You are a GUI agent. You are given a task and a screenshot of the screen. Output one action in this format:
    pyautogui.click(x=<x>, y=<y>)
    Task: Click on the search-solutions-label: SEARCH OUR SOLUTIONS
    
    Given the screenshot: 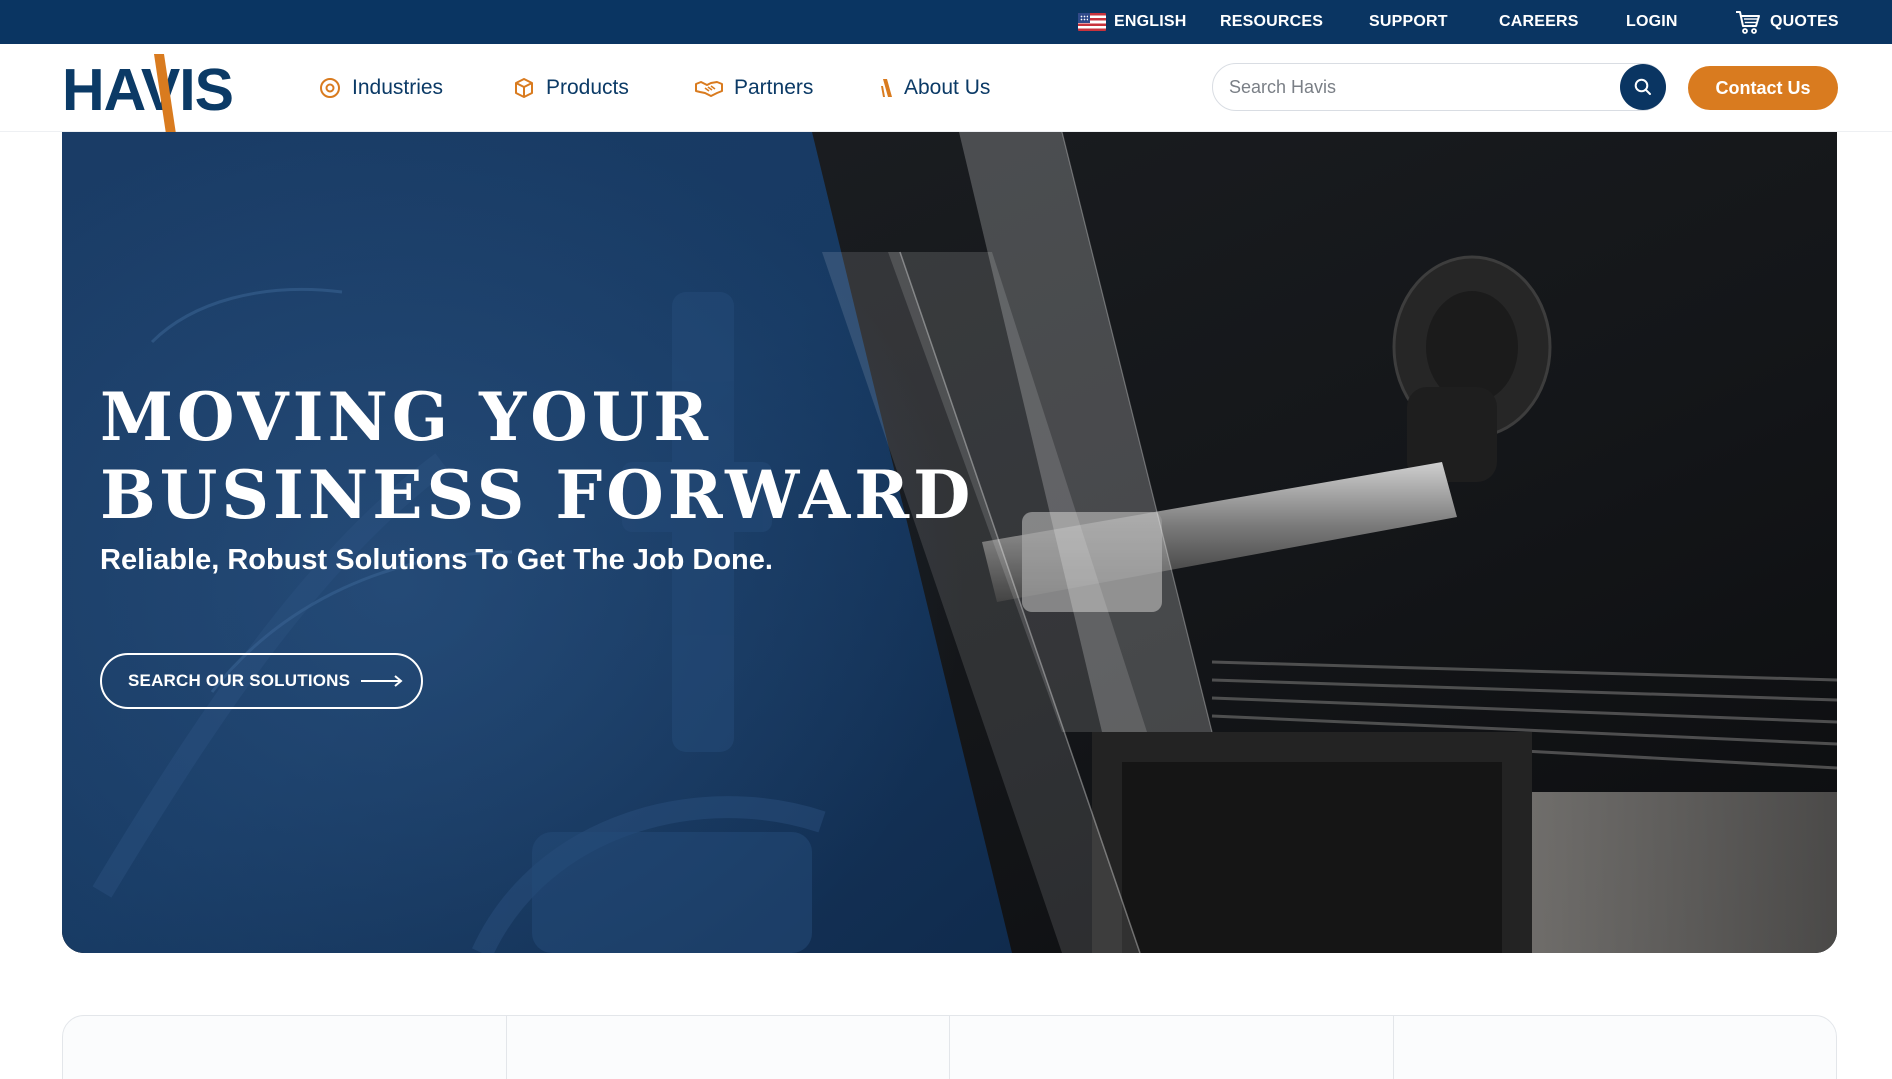 What is the action you would take?
    pyautogui.click(x=239, y=680)
    